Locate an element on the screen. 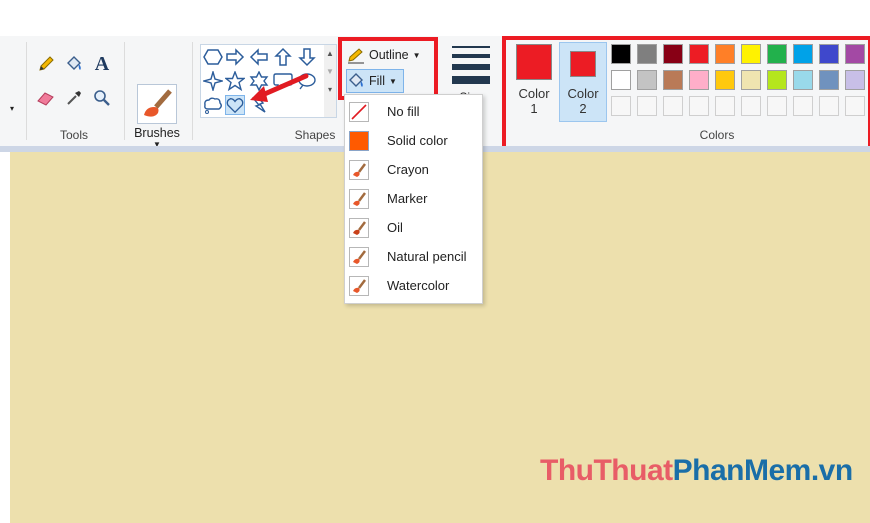 Image resolution: width=870 pixels, height=523 pixels. scroll-down-icon: ▼ is located at coordinates (330, 72).